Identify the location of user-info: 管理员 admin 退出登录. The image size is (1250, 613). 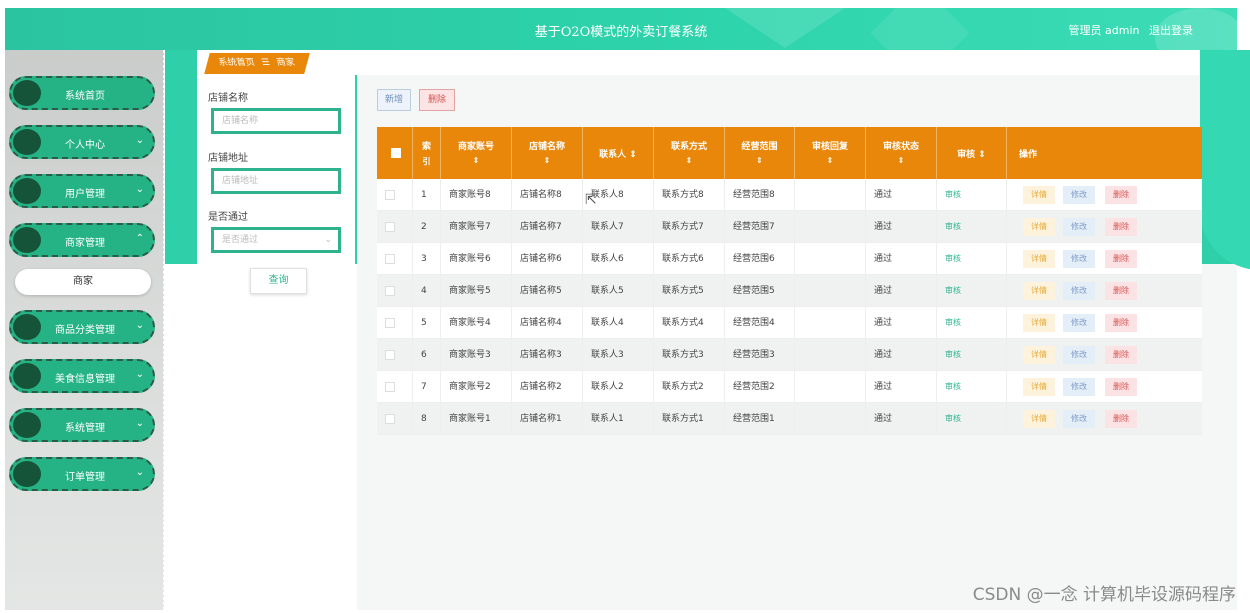
(1128, 30).